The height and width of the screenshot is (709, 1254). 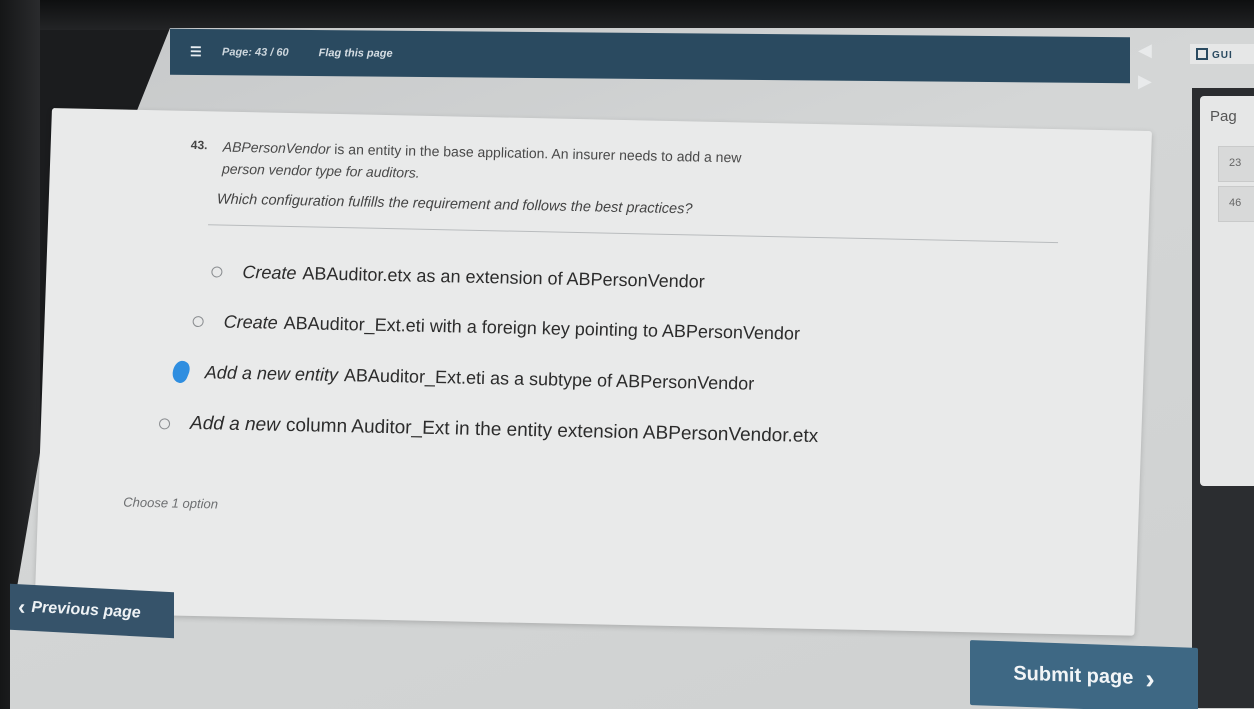 What do you see at coordinates (1236, 204) in the screenshot?
I see `page-cell: 46` at bounding box center [1236, 204].